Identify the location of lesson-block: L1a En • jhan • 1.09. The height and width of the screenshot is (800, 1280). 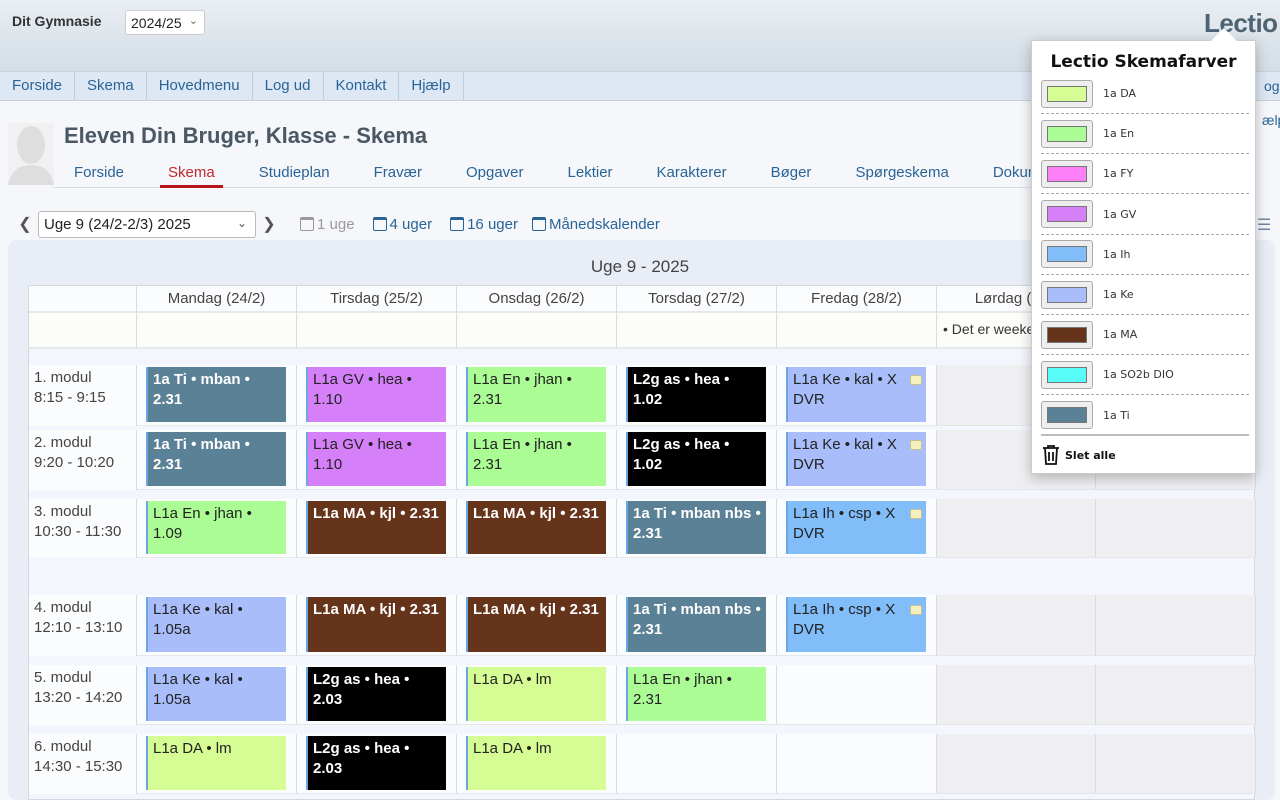
(216, 527).